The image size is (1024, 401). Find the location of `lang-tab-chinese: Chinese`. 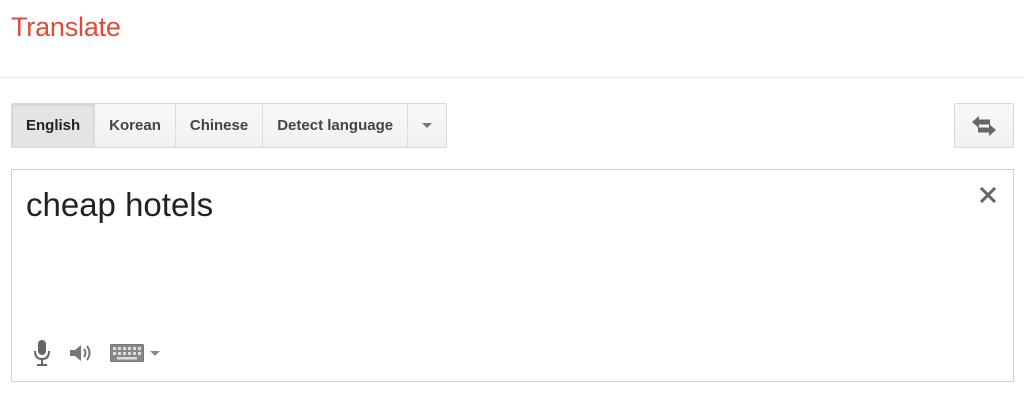

lang-tab-chinese: Chinese is located at coordinates (219, 125).